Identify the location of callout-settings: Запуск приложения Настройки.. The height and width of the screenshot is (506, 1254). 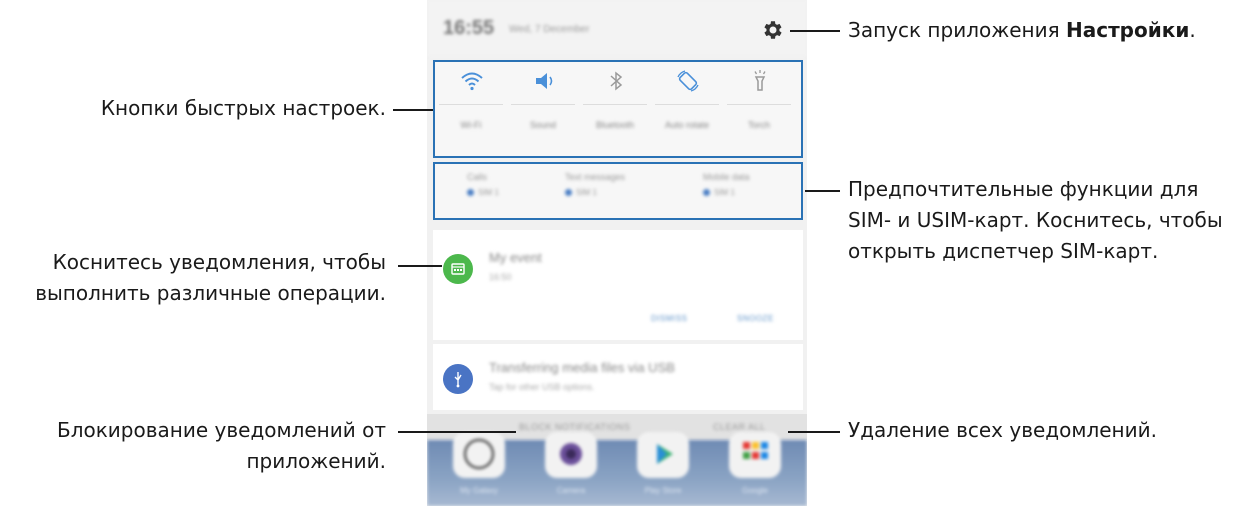
(1022, 30).